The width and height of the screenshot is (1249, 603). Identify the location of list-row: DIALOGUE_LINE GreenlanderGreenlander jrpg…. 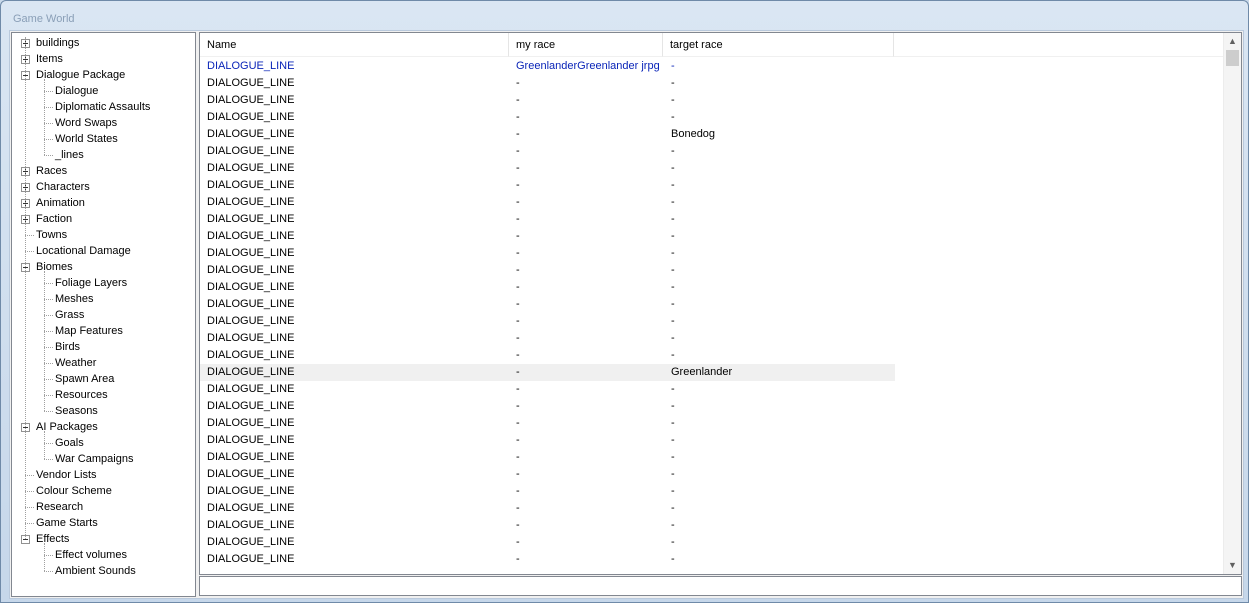
(547, 66).